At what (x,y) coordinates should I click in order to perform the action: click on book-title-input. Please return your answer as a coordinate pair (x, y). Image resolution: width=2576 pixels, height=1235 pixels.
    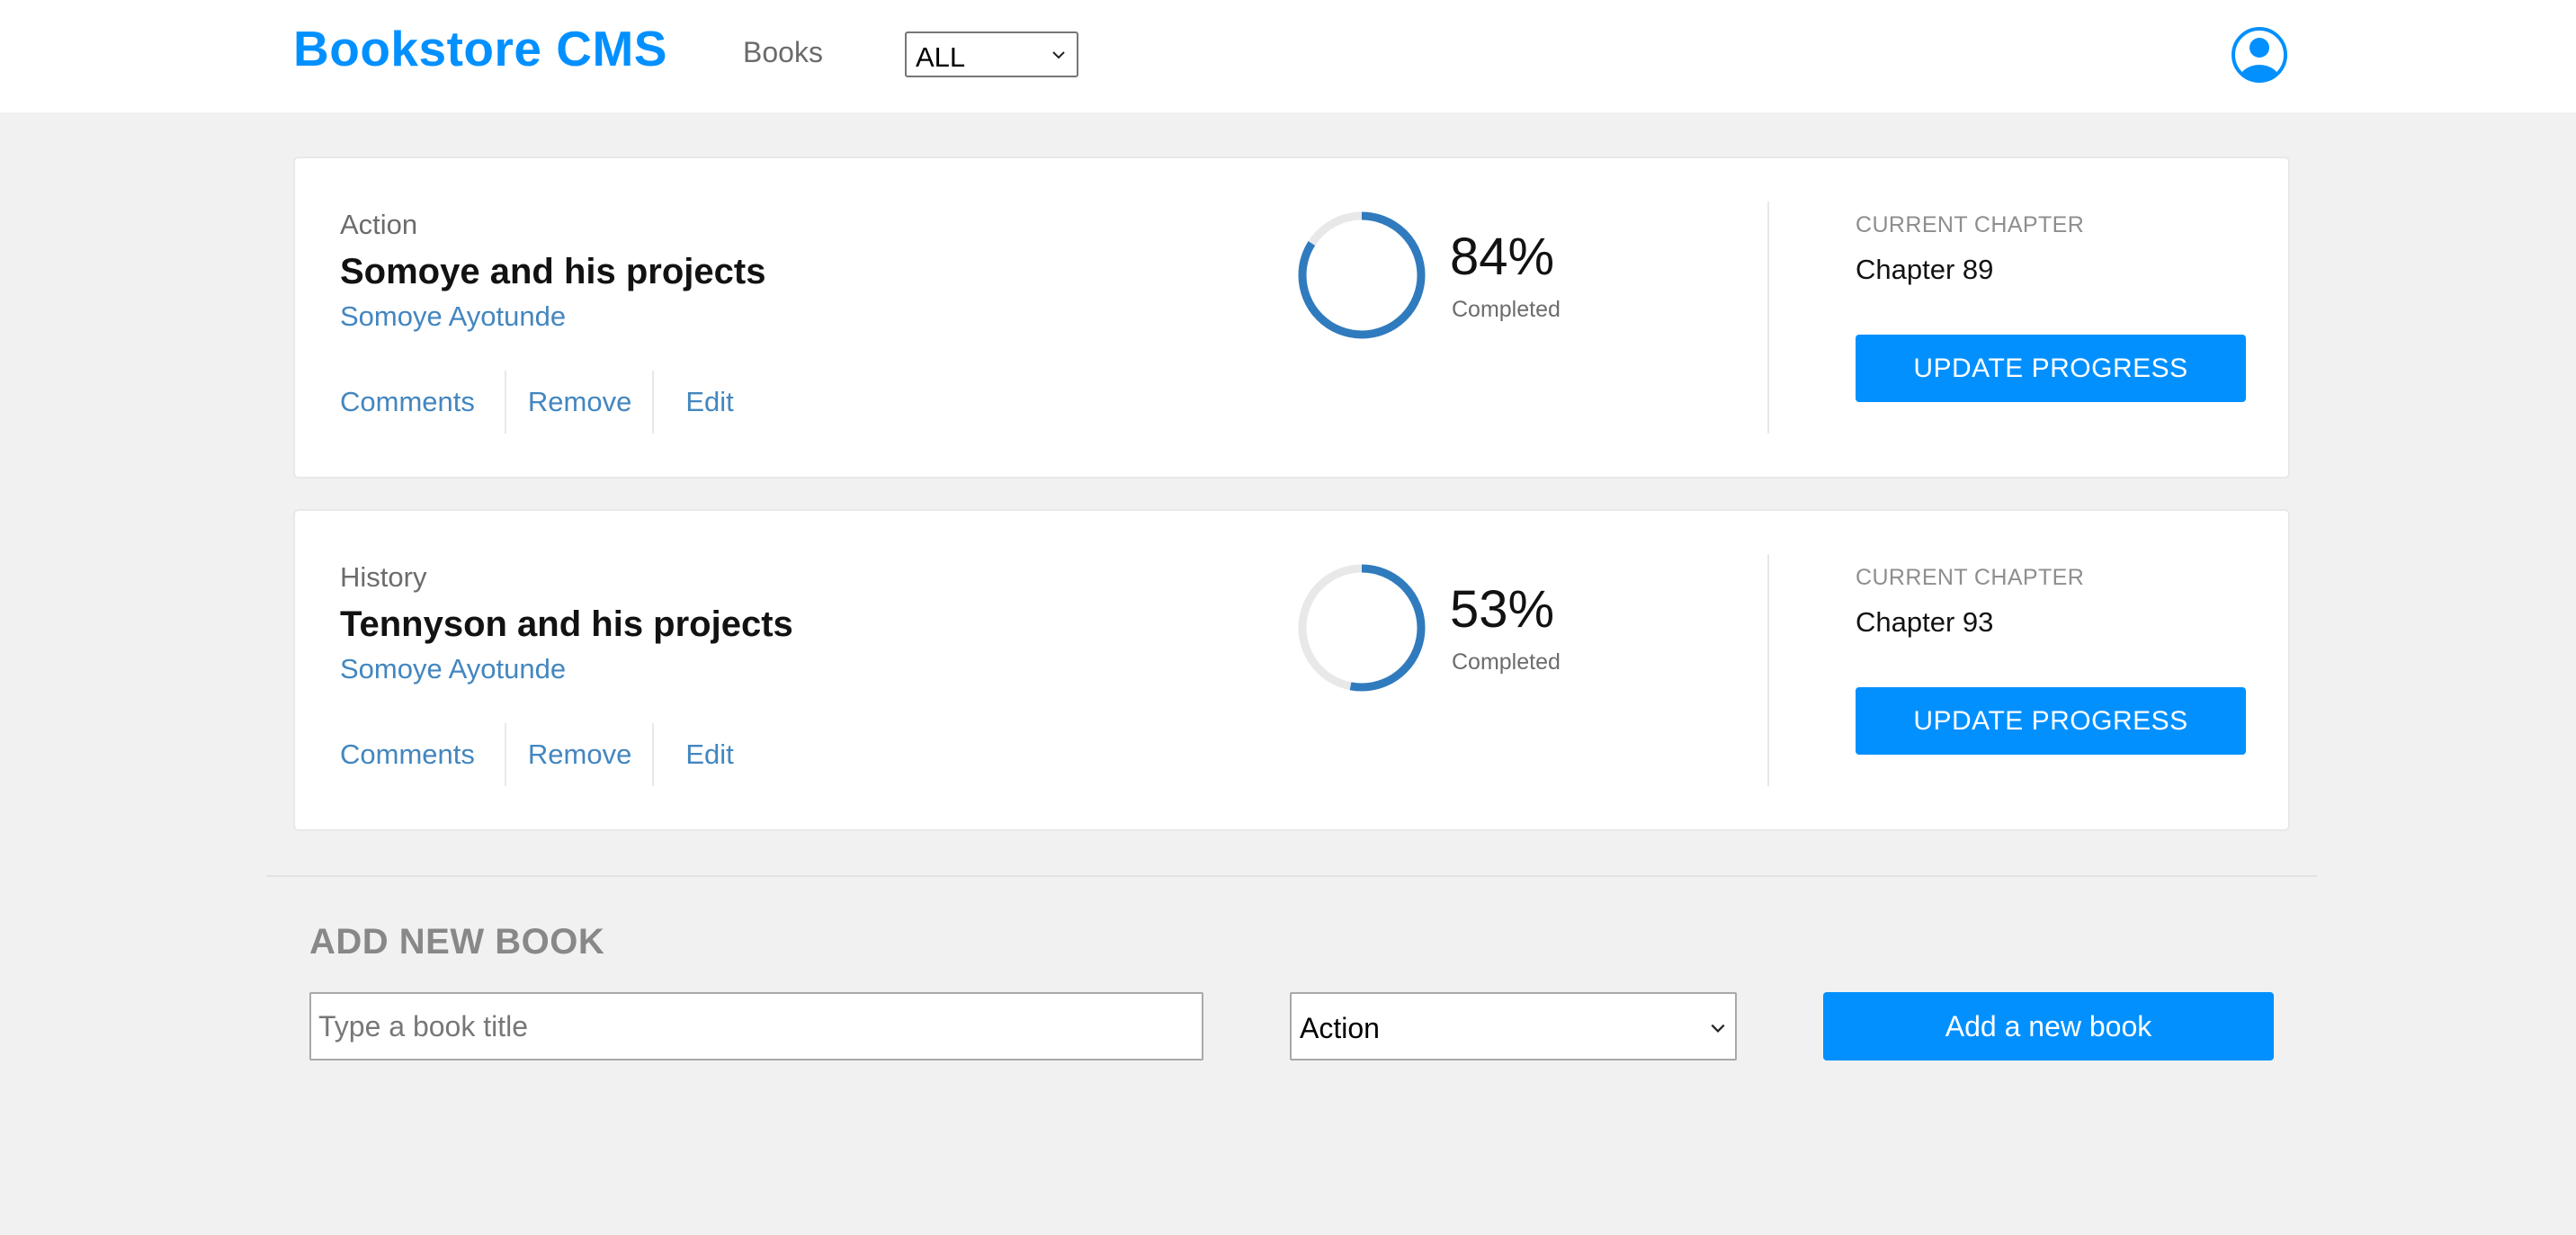
    Looking at the image, I should click on (756, 1026).